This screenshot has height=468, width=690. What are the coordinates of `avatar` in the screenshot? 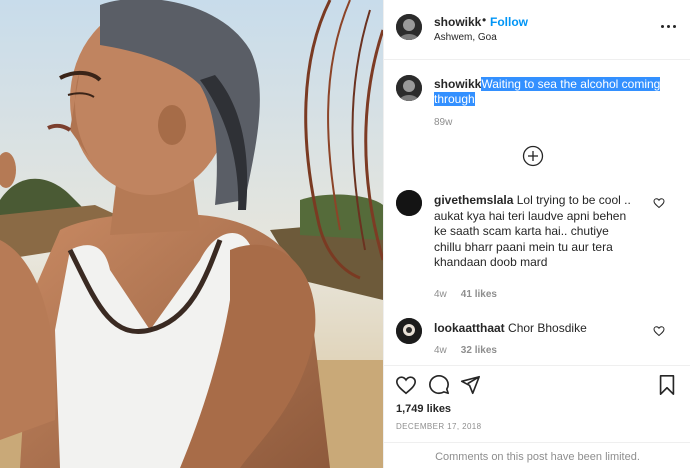 It's located at (409, 27).